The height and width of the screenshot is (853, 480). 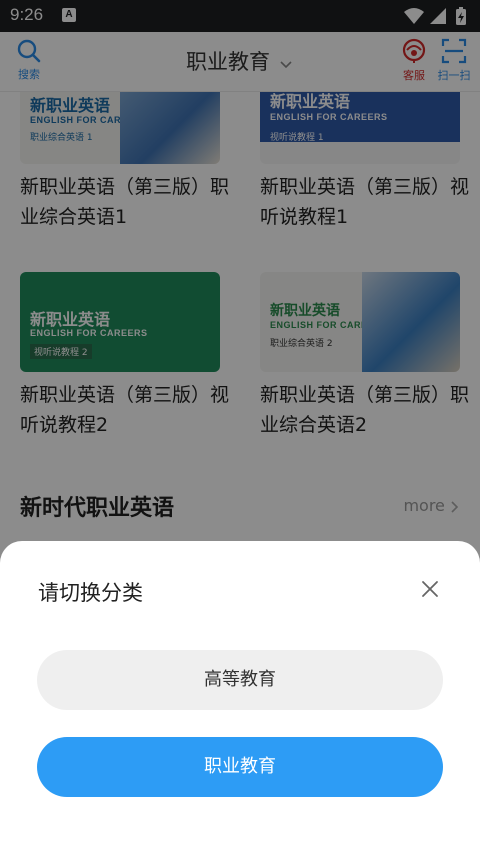 What do you see at coordinates (240, 680) in the screenshot?
I see `option-higher-education: 高等教育` at bounding box center [240, 680].